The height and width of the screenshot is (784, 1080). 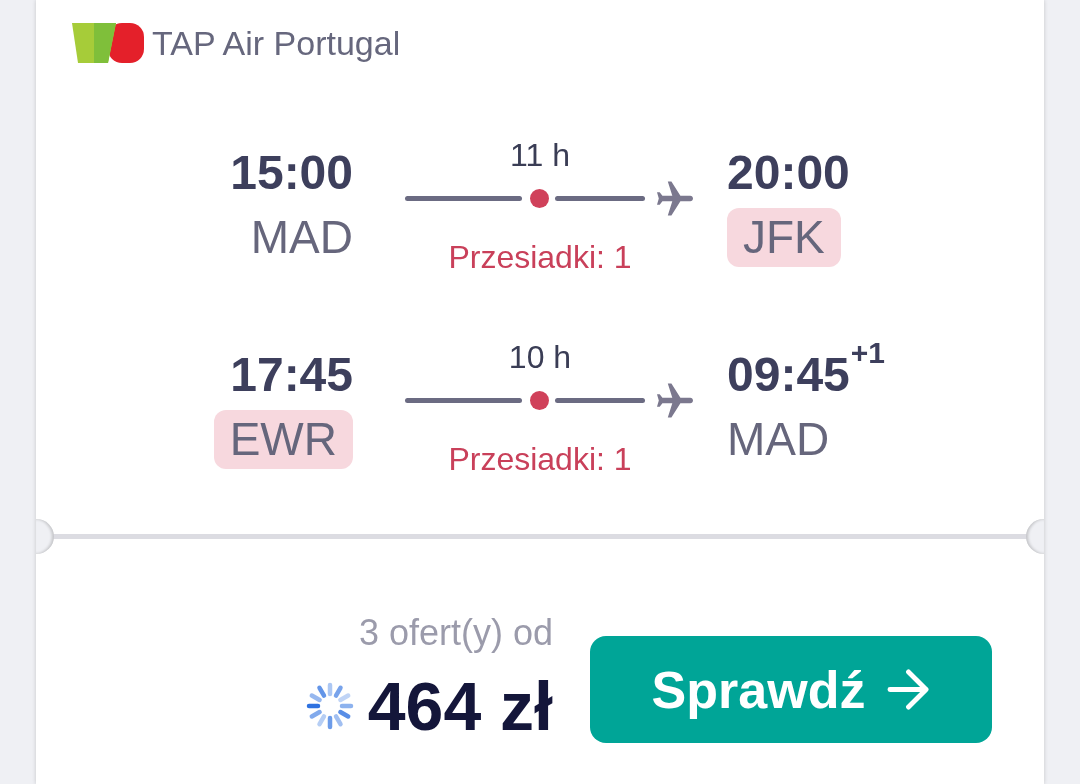 I want to click on flight-duration: 10 h, so click(x=540, y=357).